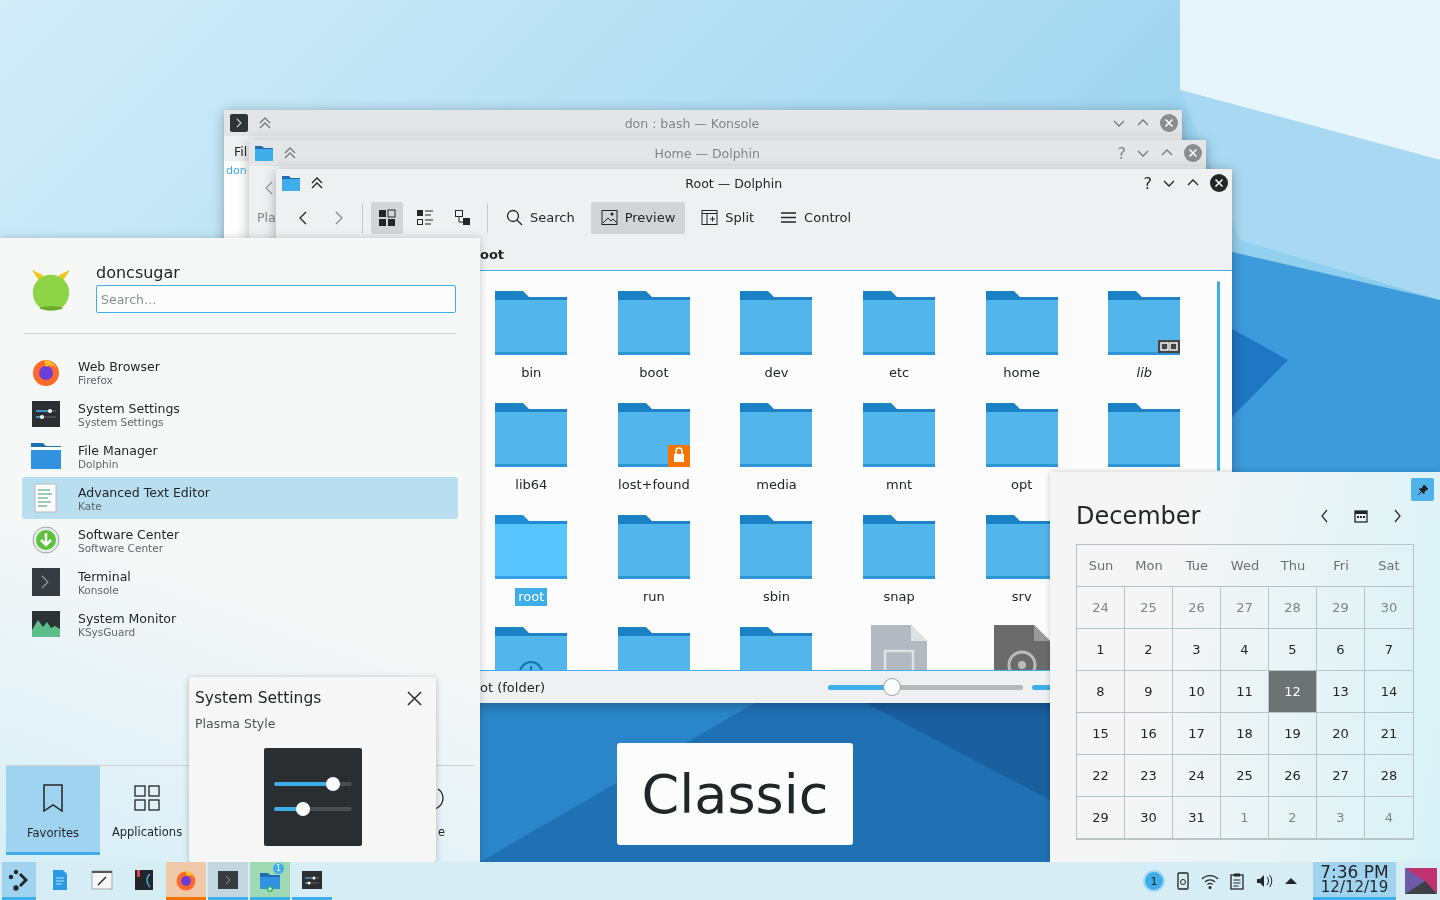 This screenshot has width=1440, height=900. I want to click on day-cell: 15, so click(1101, 734).